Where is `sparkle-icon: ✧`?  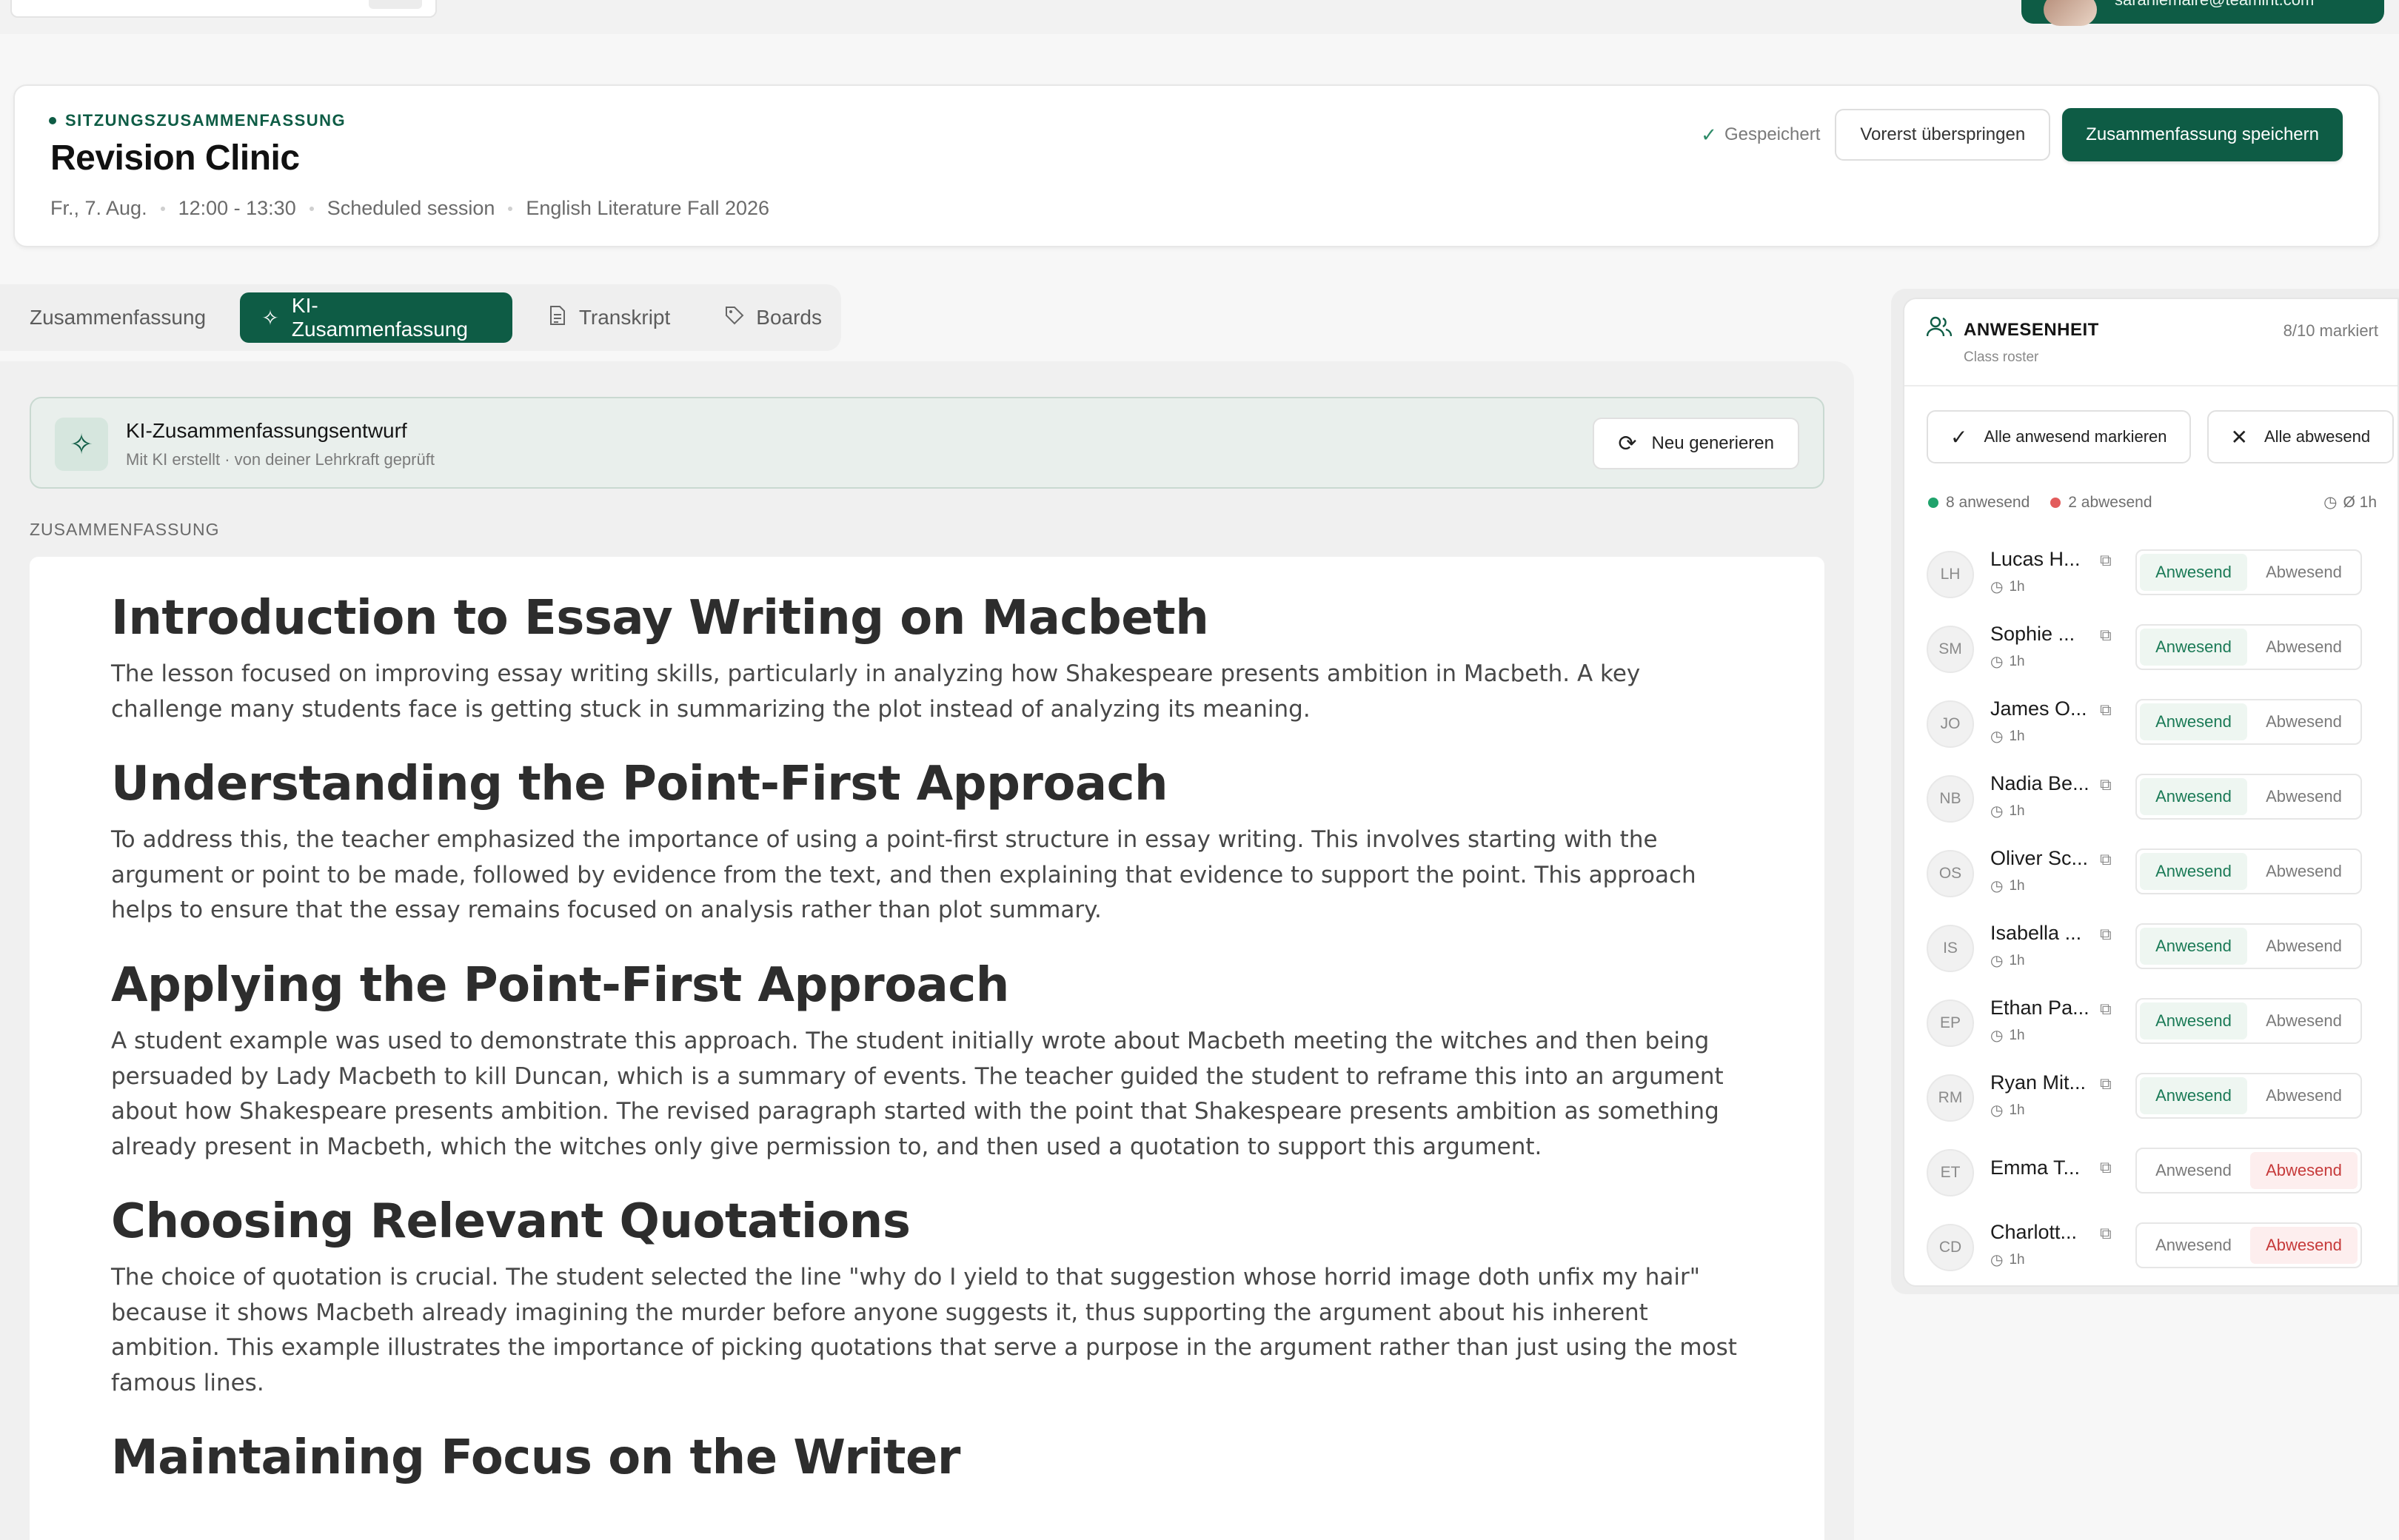
sparkle-icon: ✧ is located at coordinates (81, 444).